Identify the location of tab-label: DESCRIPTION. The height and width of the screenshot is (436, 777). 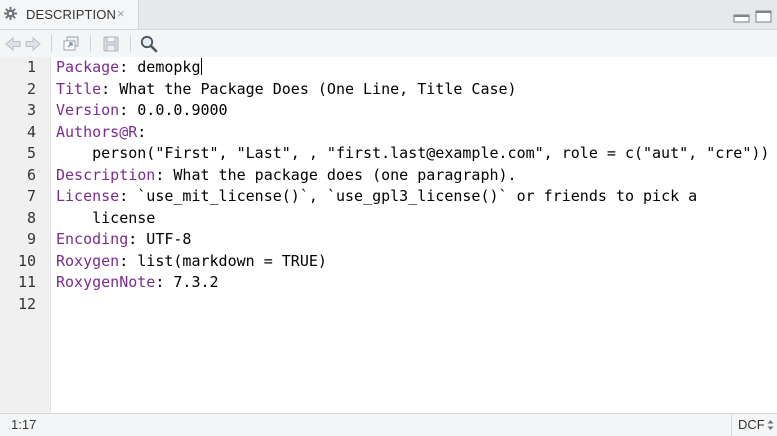
(71, 14).